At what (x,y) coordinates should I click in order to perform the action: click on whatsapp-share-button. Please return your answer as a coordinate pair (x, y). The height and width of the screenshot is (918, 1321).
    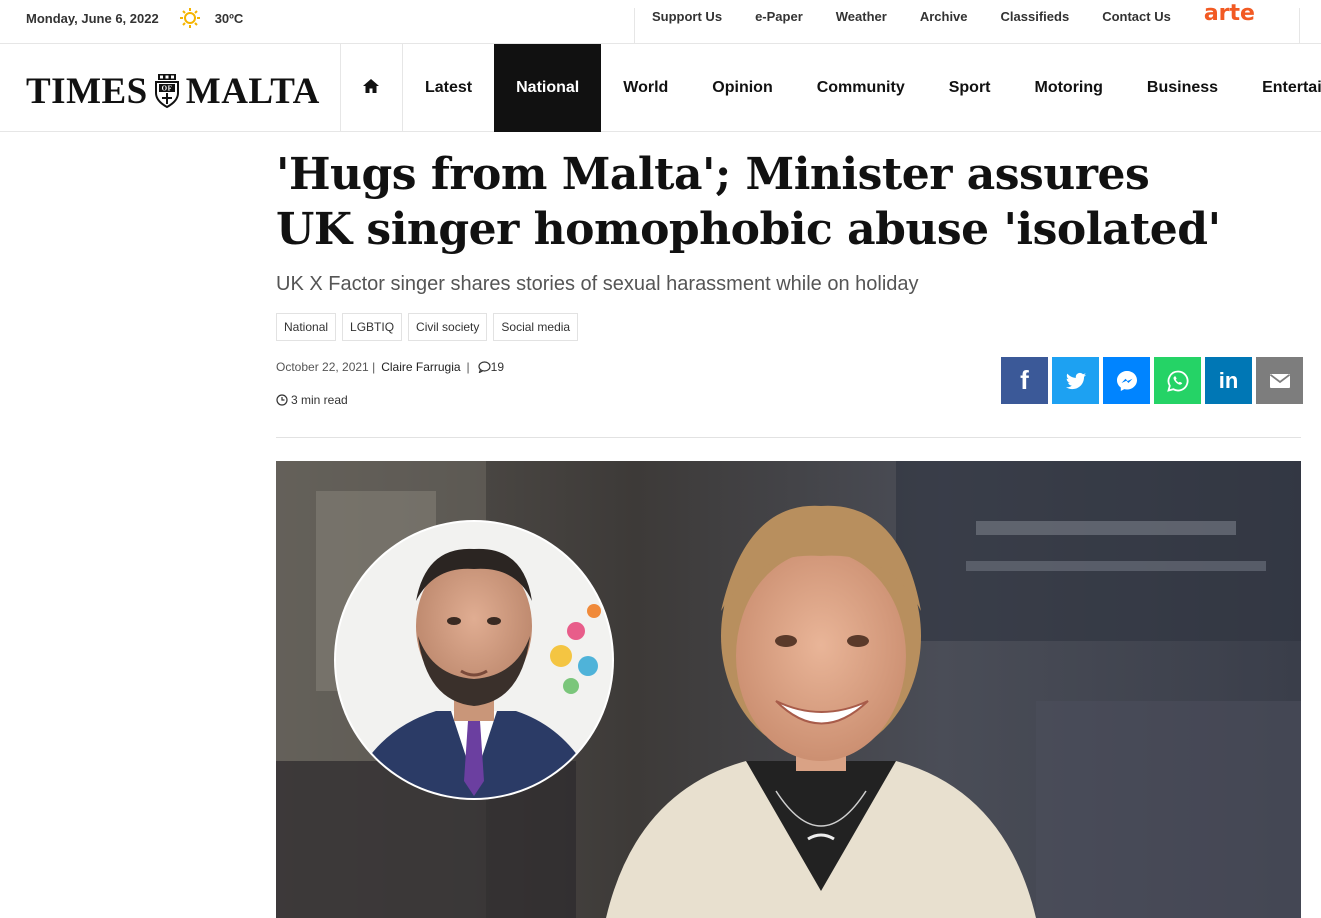
    Looking at the image, I should click on (1177, 380).